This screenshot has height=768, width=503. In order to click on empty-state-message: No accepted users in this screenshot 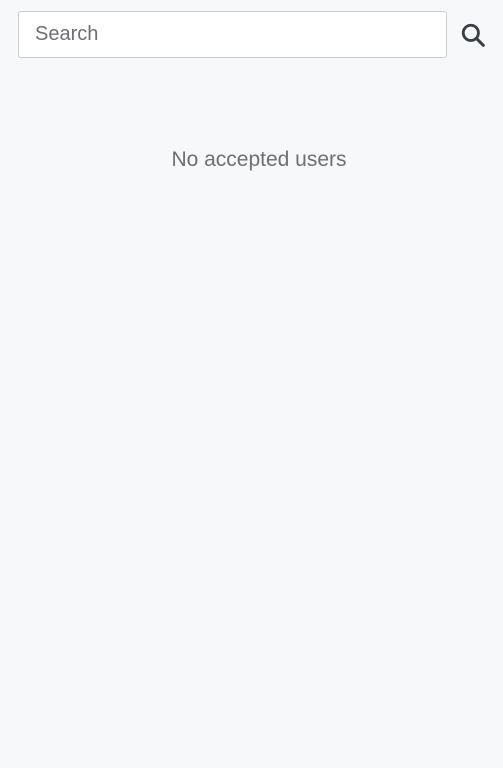, I will do `click(259, 159)`.